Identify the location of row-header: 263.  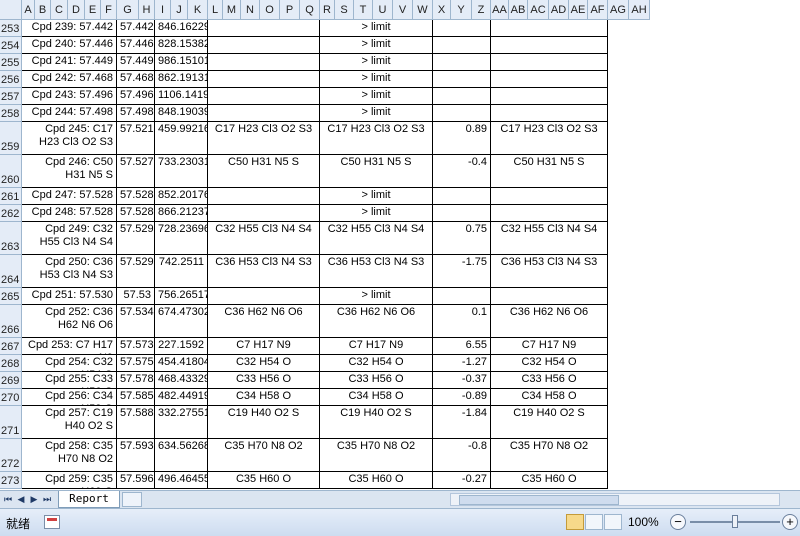
(11, 238).